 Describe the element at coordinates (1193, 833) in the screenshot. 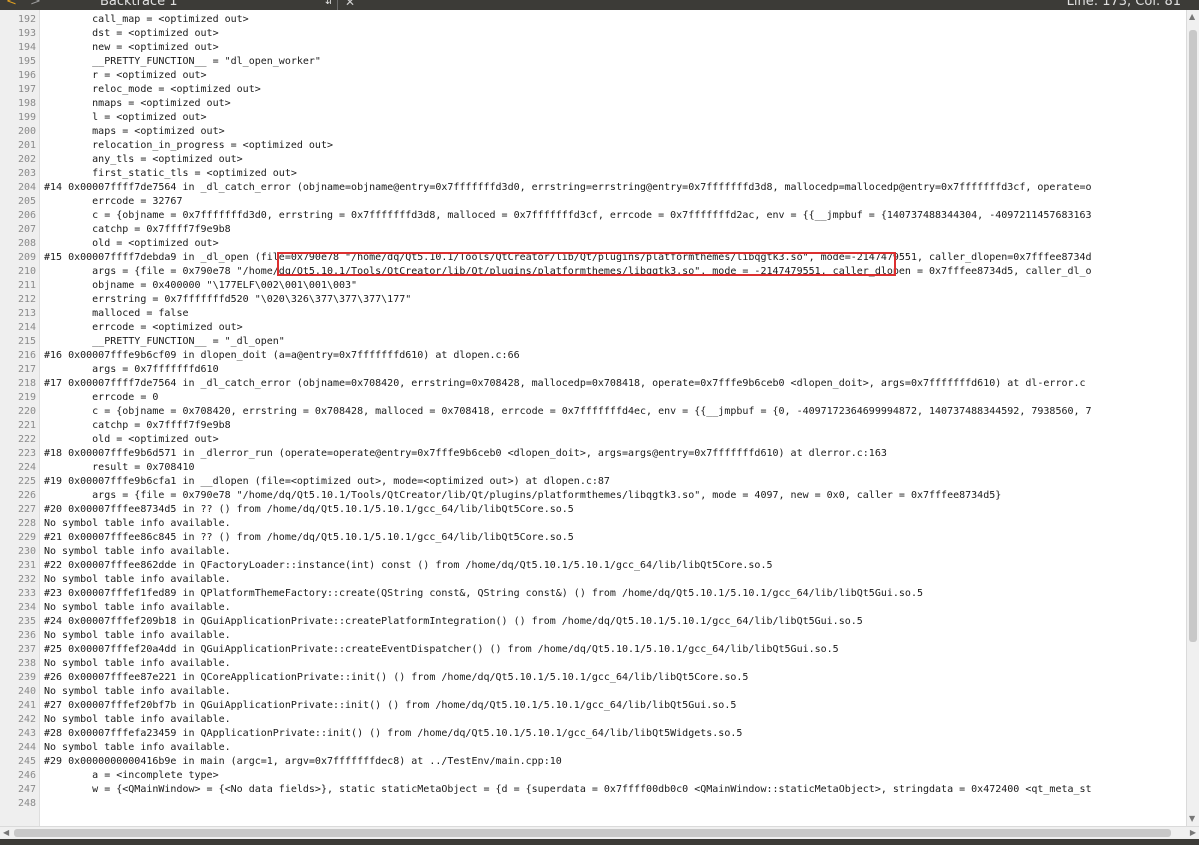

I see `scroll-right-icon: ▶` at that location.